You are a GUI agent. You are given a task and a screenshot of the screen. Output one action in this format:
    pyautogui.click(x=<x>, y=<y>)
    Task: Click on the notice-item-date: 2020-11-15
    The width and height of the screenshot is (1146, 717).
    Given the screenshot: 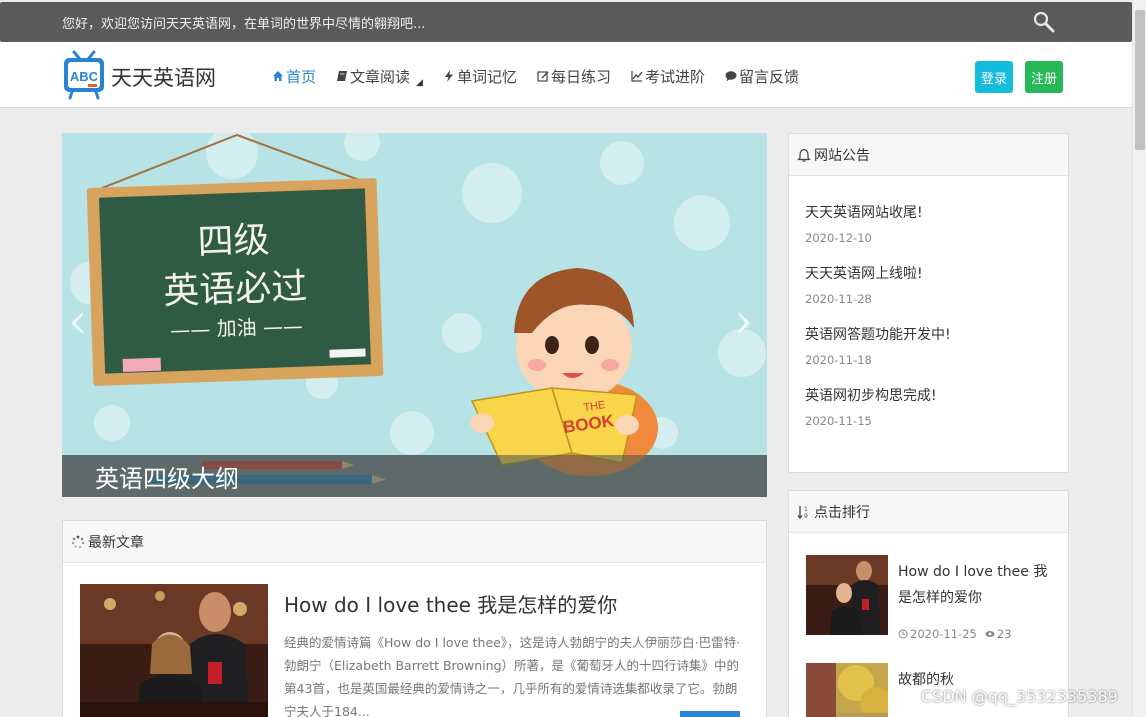 What is the action you would take?
    pyautogui.click(x=838, y=421)
    